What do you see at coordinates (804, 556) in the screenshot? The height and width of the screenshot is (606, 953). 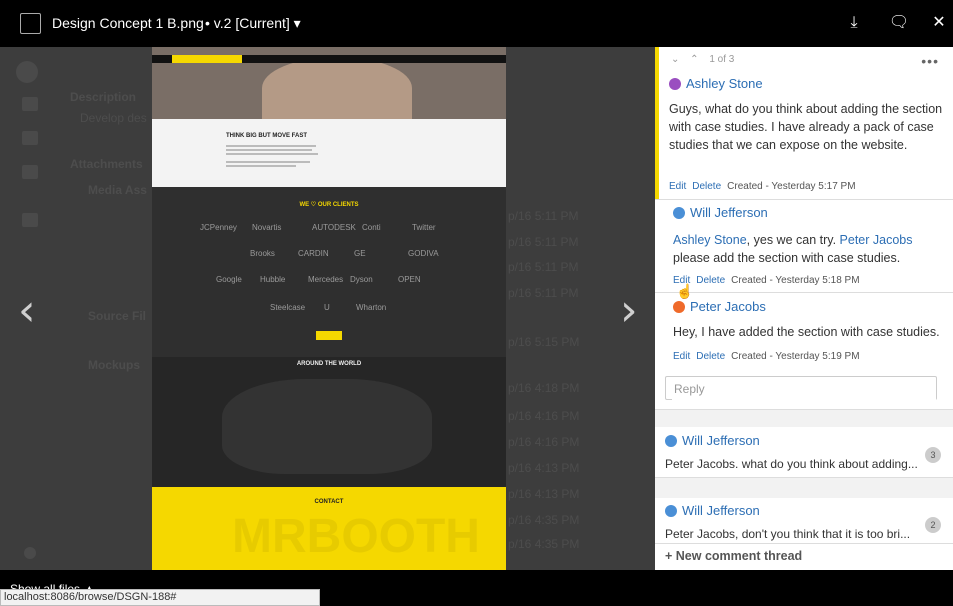 I see `new-comment-thread-button: + New comment thread` at bounding box center [804, 556].